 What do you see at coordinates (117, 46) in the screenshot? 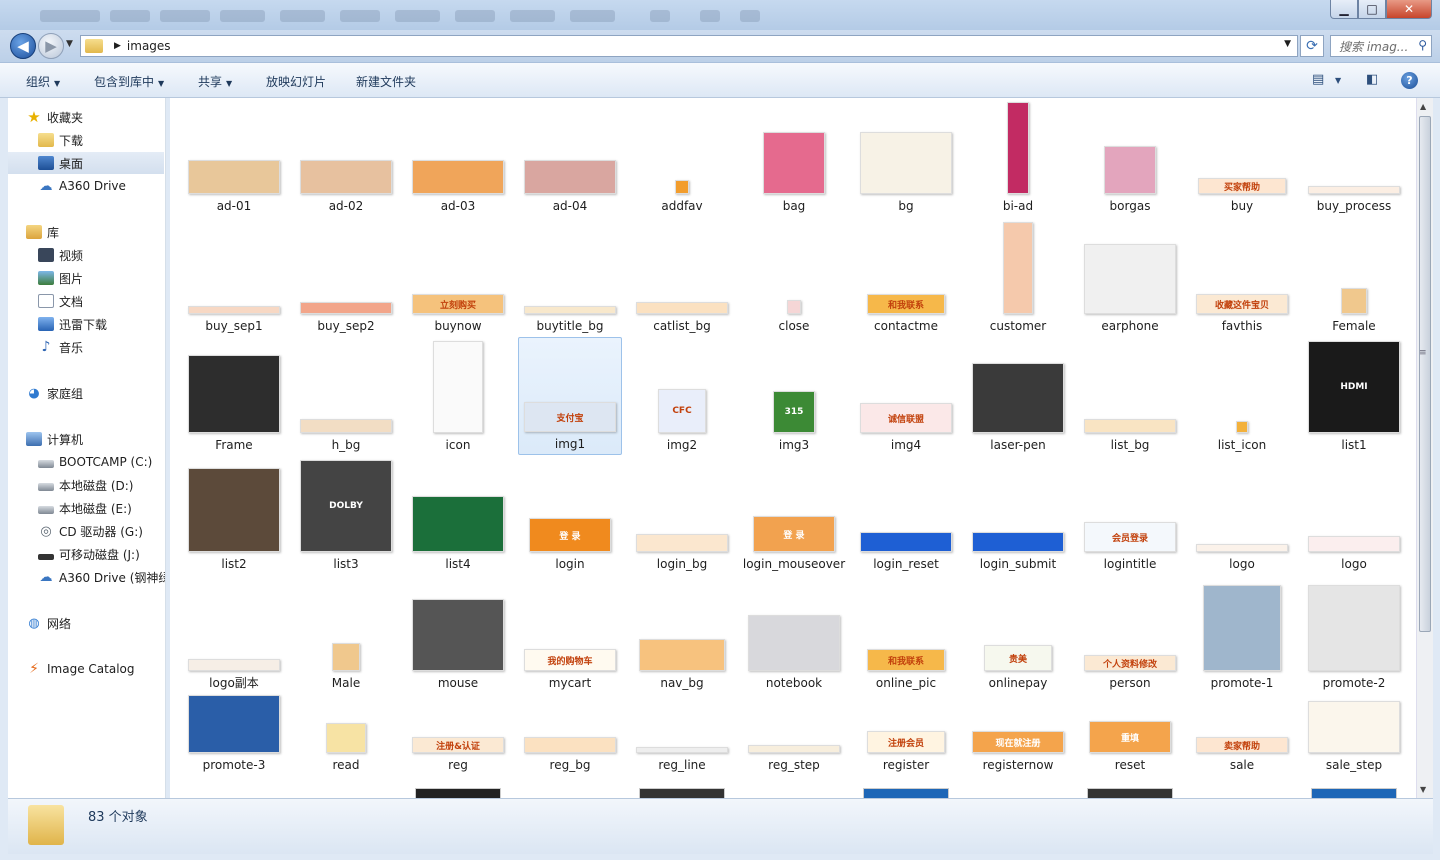
I see `breadcrumb-chevron-icon: ▶` at bounding box center [117, 46].